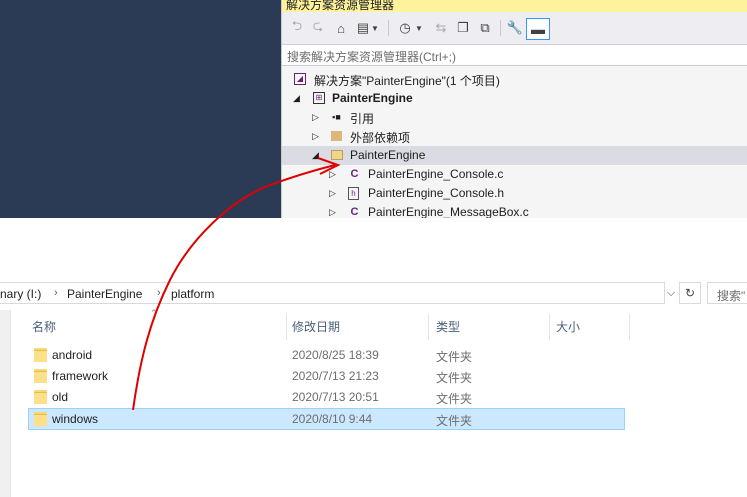 The height and width of the screenshot is (497, 747). What do you see at coordinates (514, 136) in the screenshot?
I see `tree-item-external-deps: ▷ 外部依赖项` at bounding box center [514, 136].